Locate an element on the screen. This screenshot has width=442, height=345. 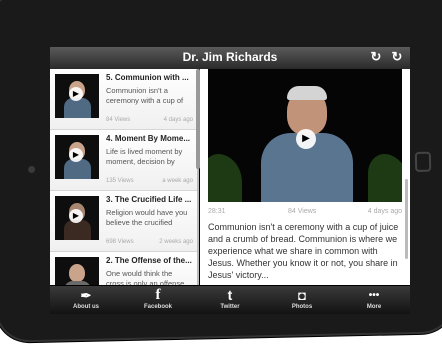
refresh-icon-secondary: ↻ is located at coordinates (397, 57).